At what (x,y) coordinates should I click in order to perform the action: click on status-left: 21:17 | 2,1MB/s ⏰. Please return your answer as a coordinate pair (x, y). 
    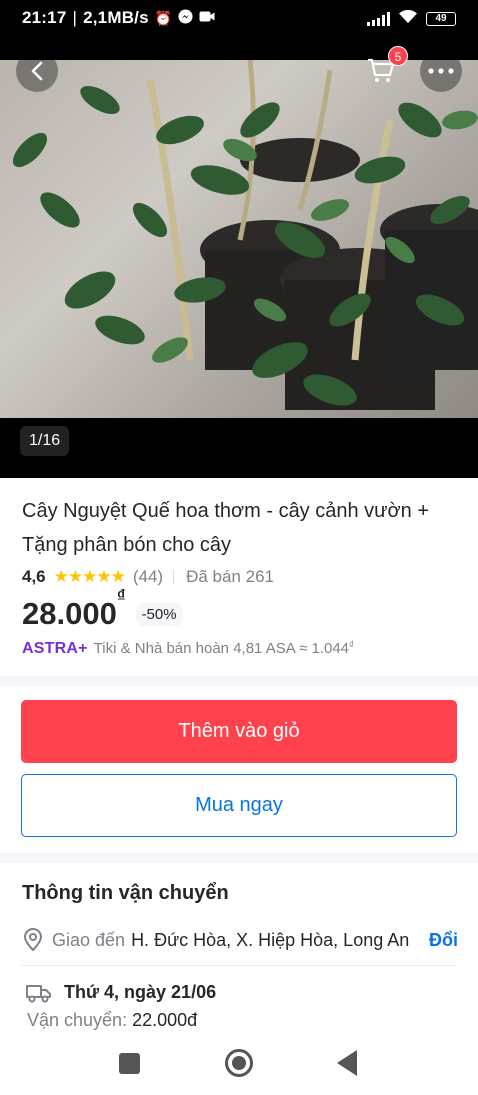
    Looking at the image, I should click on (118, 18).